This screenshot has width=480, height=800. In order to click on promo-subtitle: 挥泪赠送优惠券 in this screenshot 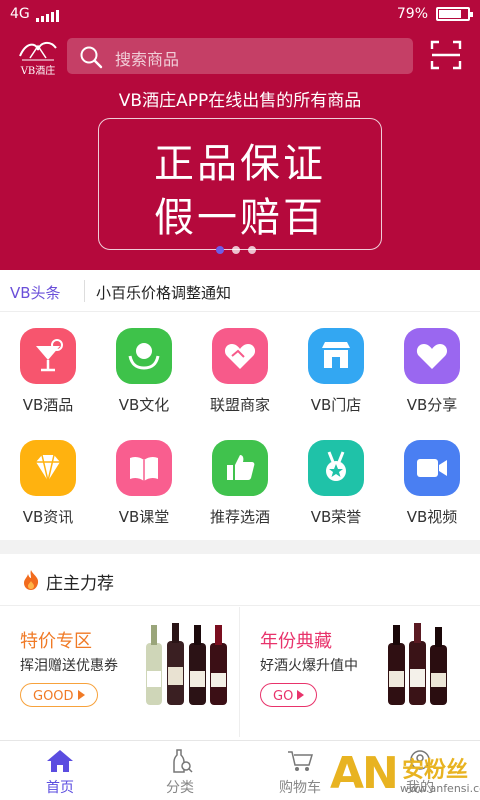, I will do `click(69, 666)`.